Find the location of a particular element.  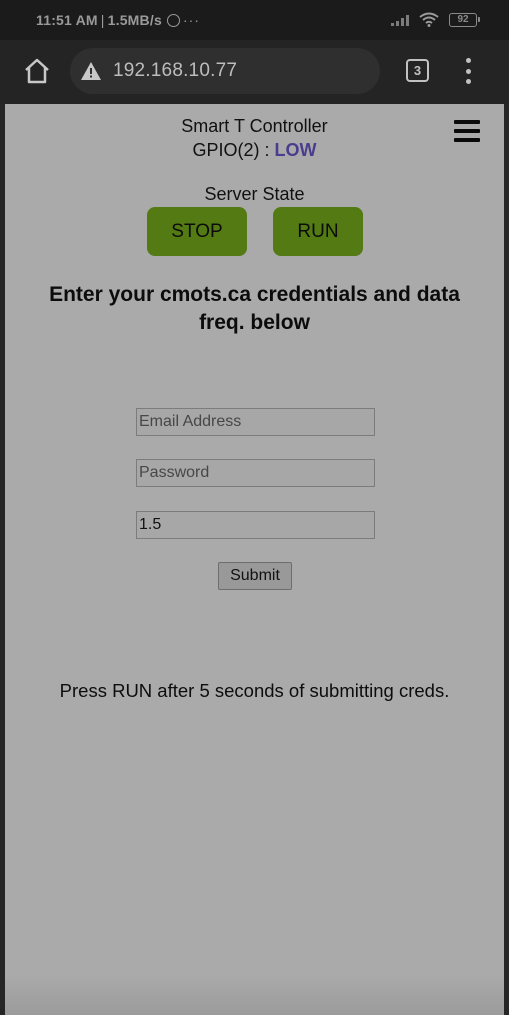

network-speed: 1.5MB/s is located at coordinates (134, 20).